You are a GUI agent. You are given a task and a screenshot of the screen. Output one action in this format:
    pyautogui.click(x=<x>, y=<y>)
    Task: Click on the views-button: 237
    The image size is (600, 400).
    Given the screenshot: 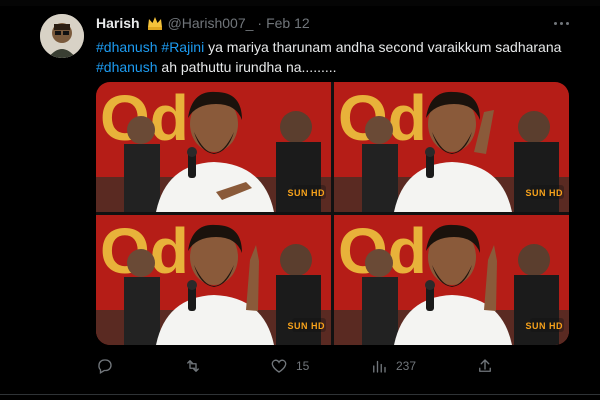 What is the action you would take?
    pyautogui.click(x=393, y=366)
    